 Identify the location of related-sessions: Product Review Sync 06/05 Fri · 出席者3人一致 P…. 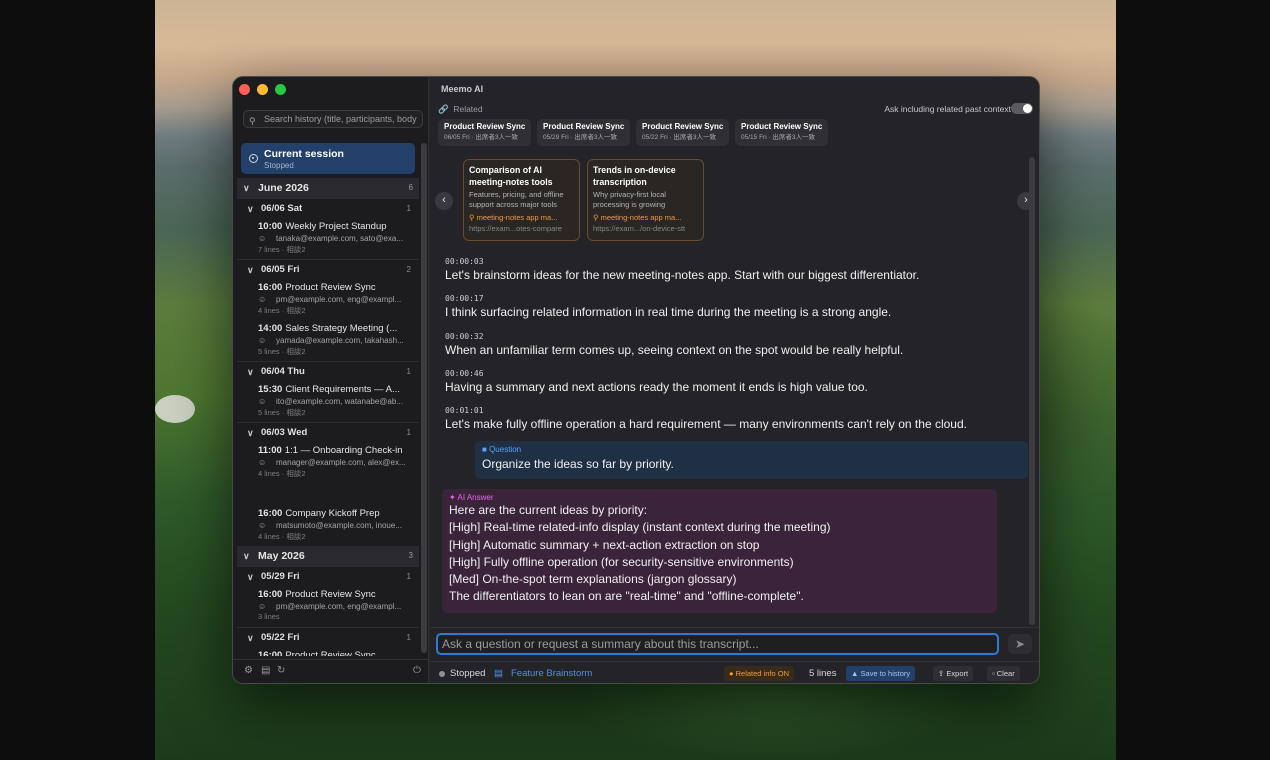
(633, 132).